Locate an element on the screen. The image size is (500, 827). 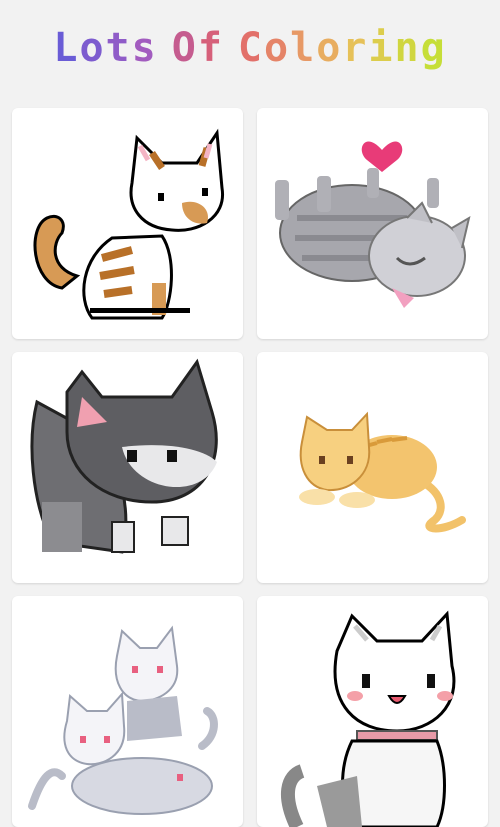
title-letter: i is located at coordinates (381, 48).